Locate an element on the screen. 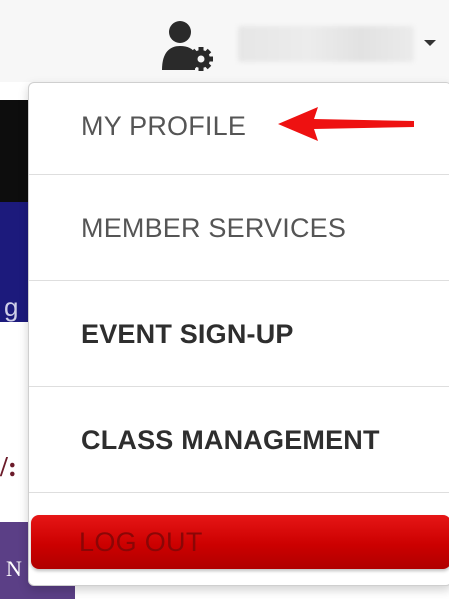  background-black-strip is located at coordinates (14, 151).